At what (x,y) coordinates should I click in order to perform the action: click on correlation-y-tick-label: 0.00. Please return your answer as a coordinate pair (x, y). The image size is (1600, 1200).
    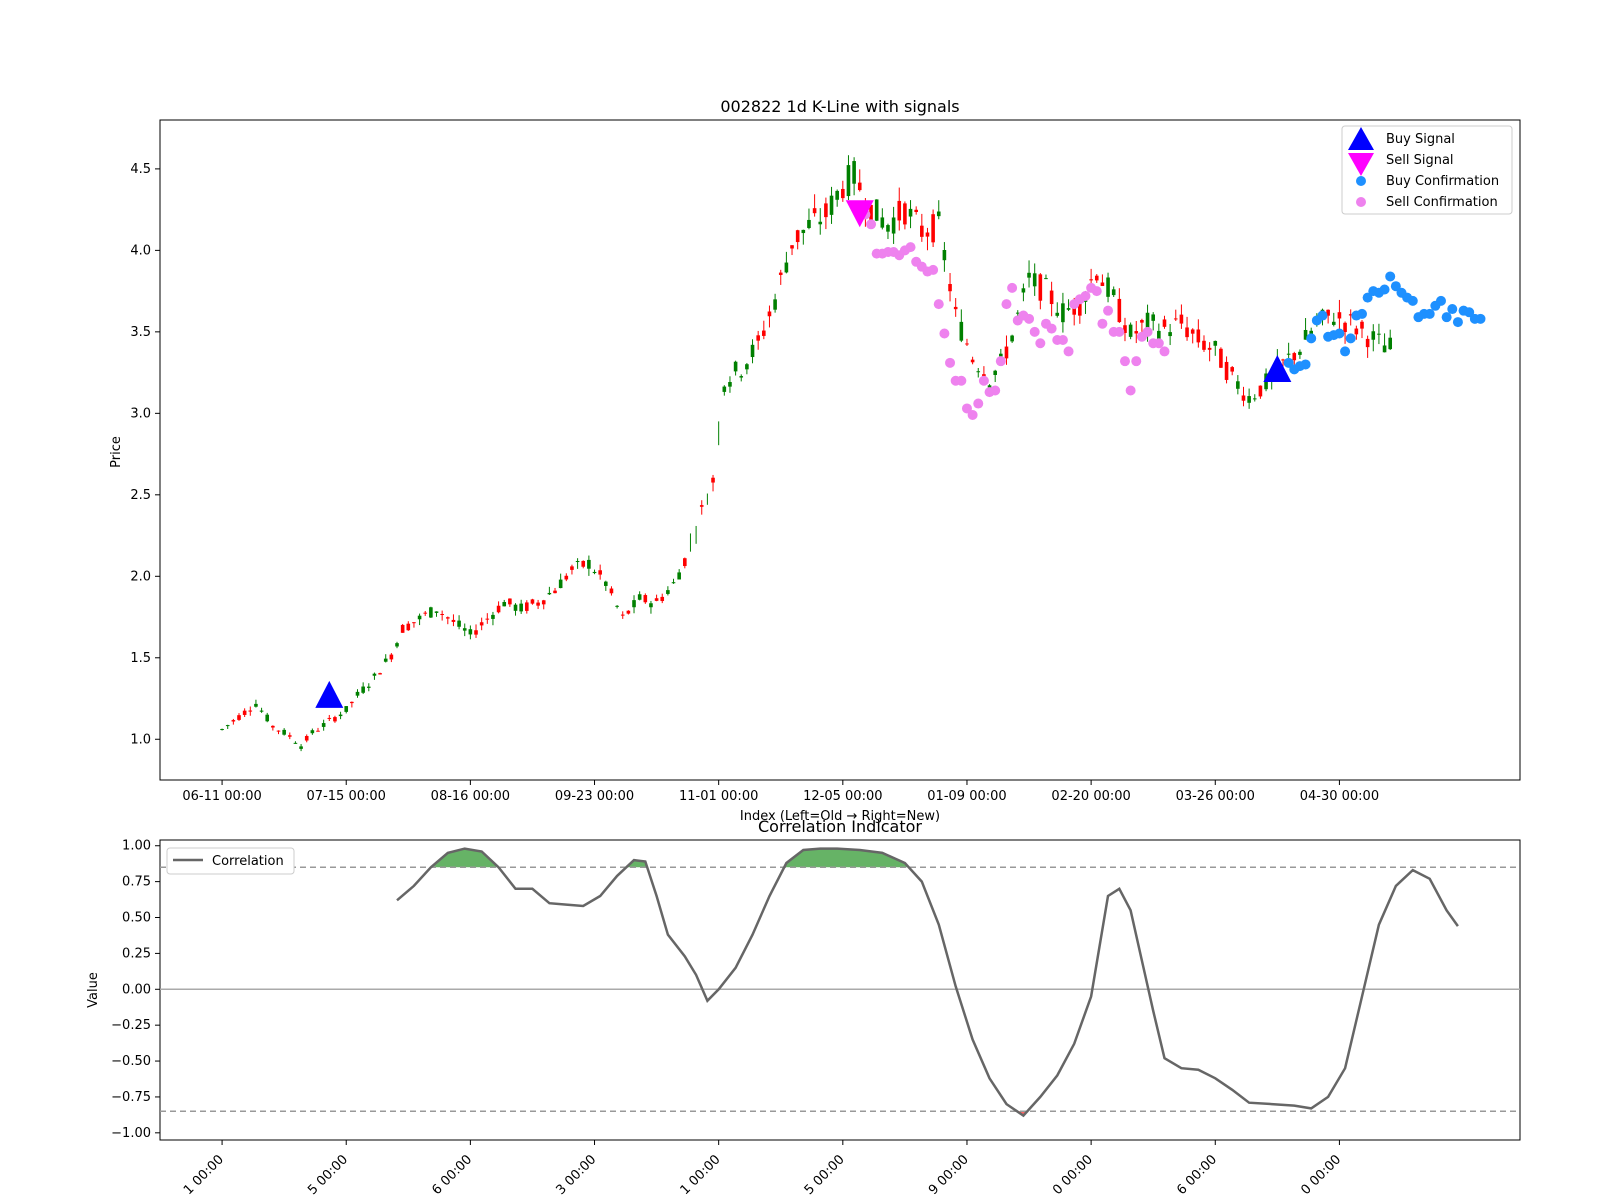
    Looking at the image, I should click on (136, 989).